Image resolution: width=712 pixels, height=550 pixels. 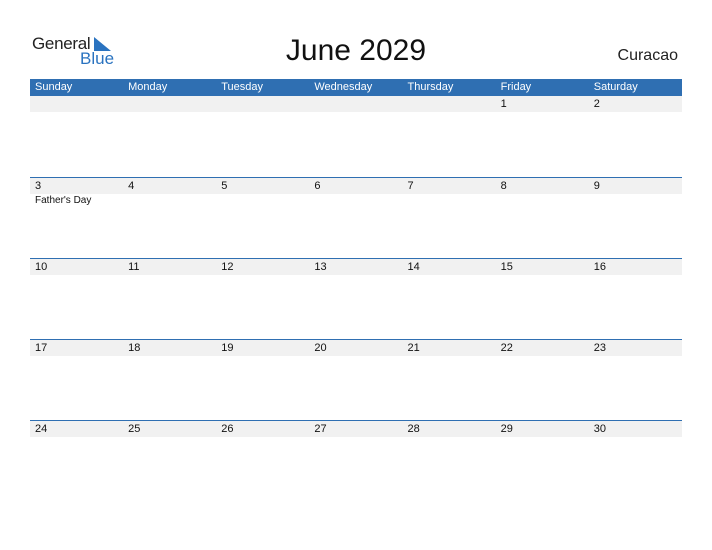 I want to click on day-number-band: 17 18 19 20 21 22 23, so click(x=356, y=348).